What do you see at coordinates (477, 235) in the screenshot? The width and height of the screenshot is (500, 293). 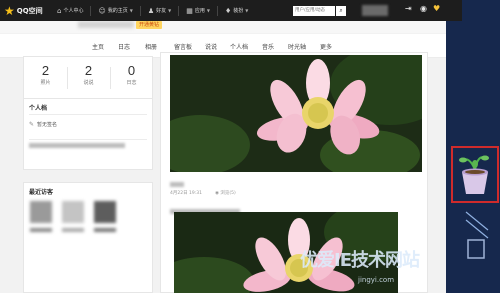 I see `back-to-top-icon` at bounding box center [477, 235].